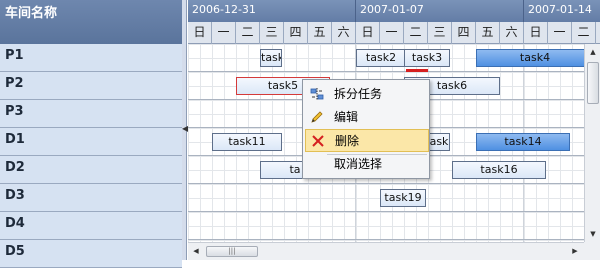 The height and width of the screenshot is (268, 600). Describe the element at coordinates (91, 22) in the screenshot. I see `workshop-column-header: 车间名称` at that location.